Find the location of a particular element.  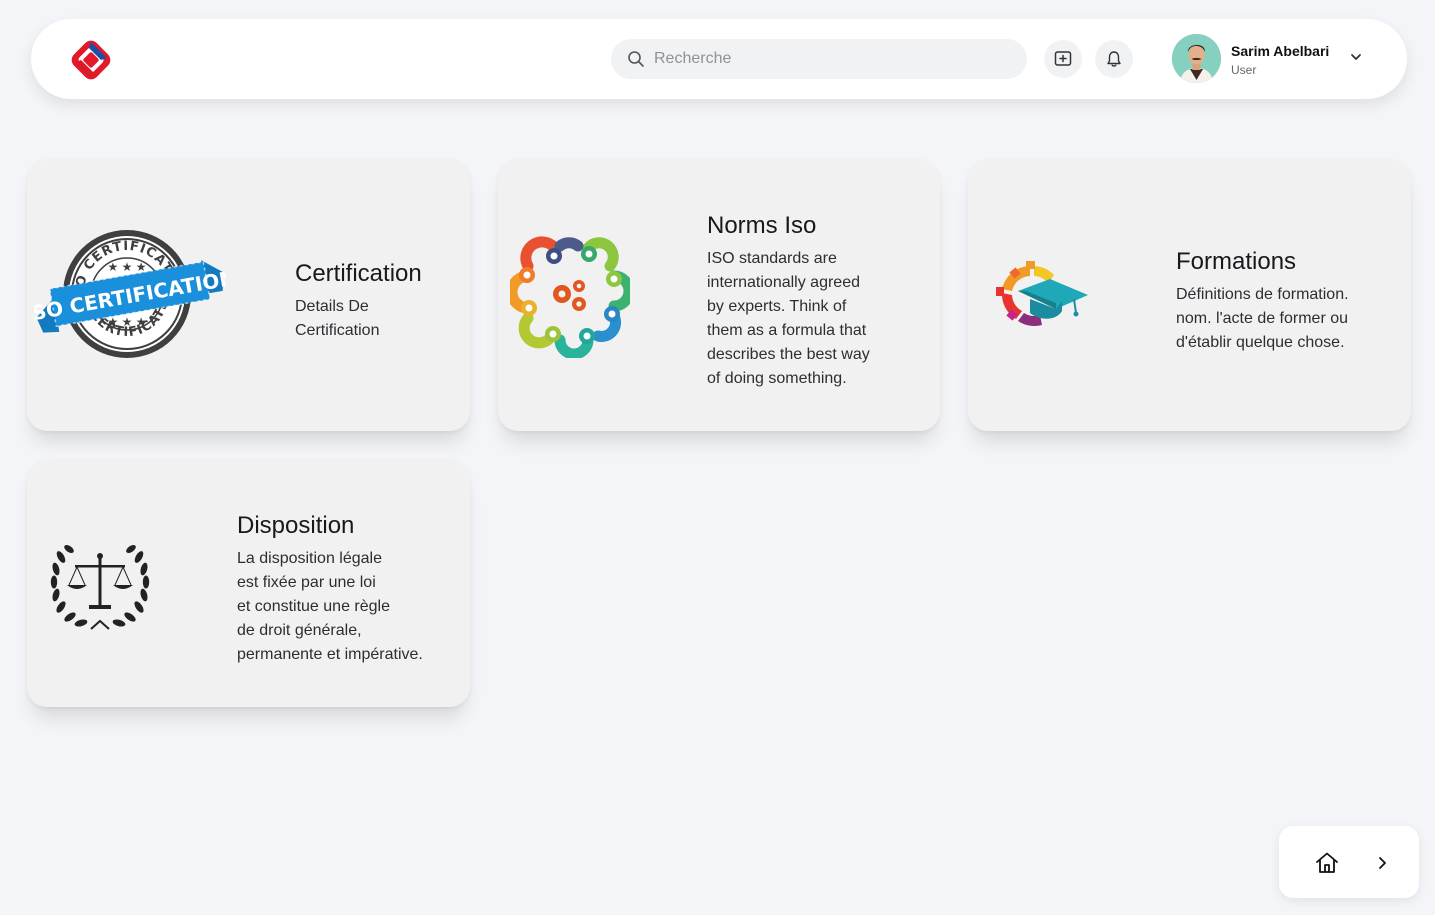

chevron-down-icon is located at coordinates (1356, 57).